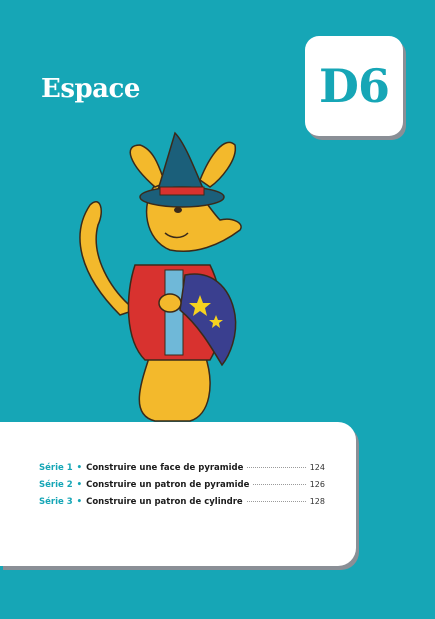 This screenshot has width=435, height=619. I want to click on toc-topic: Construire une face de pyramide, so click(165, 468).